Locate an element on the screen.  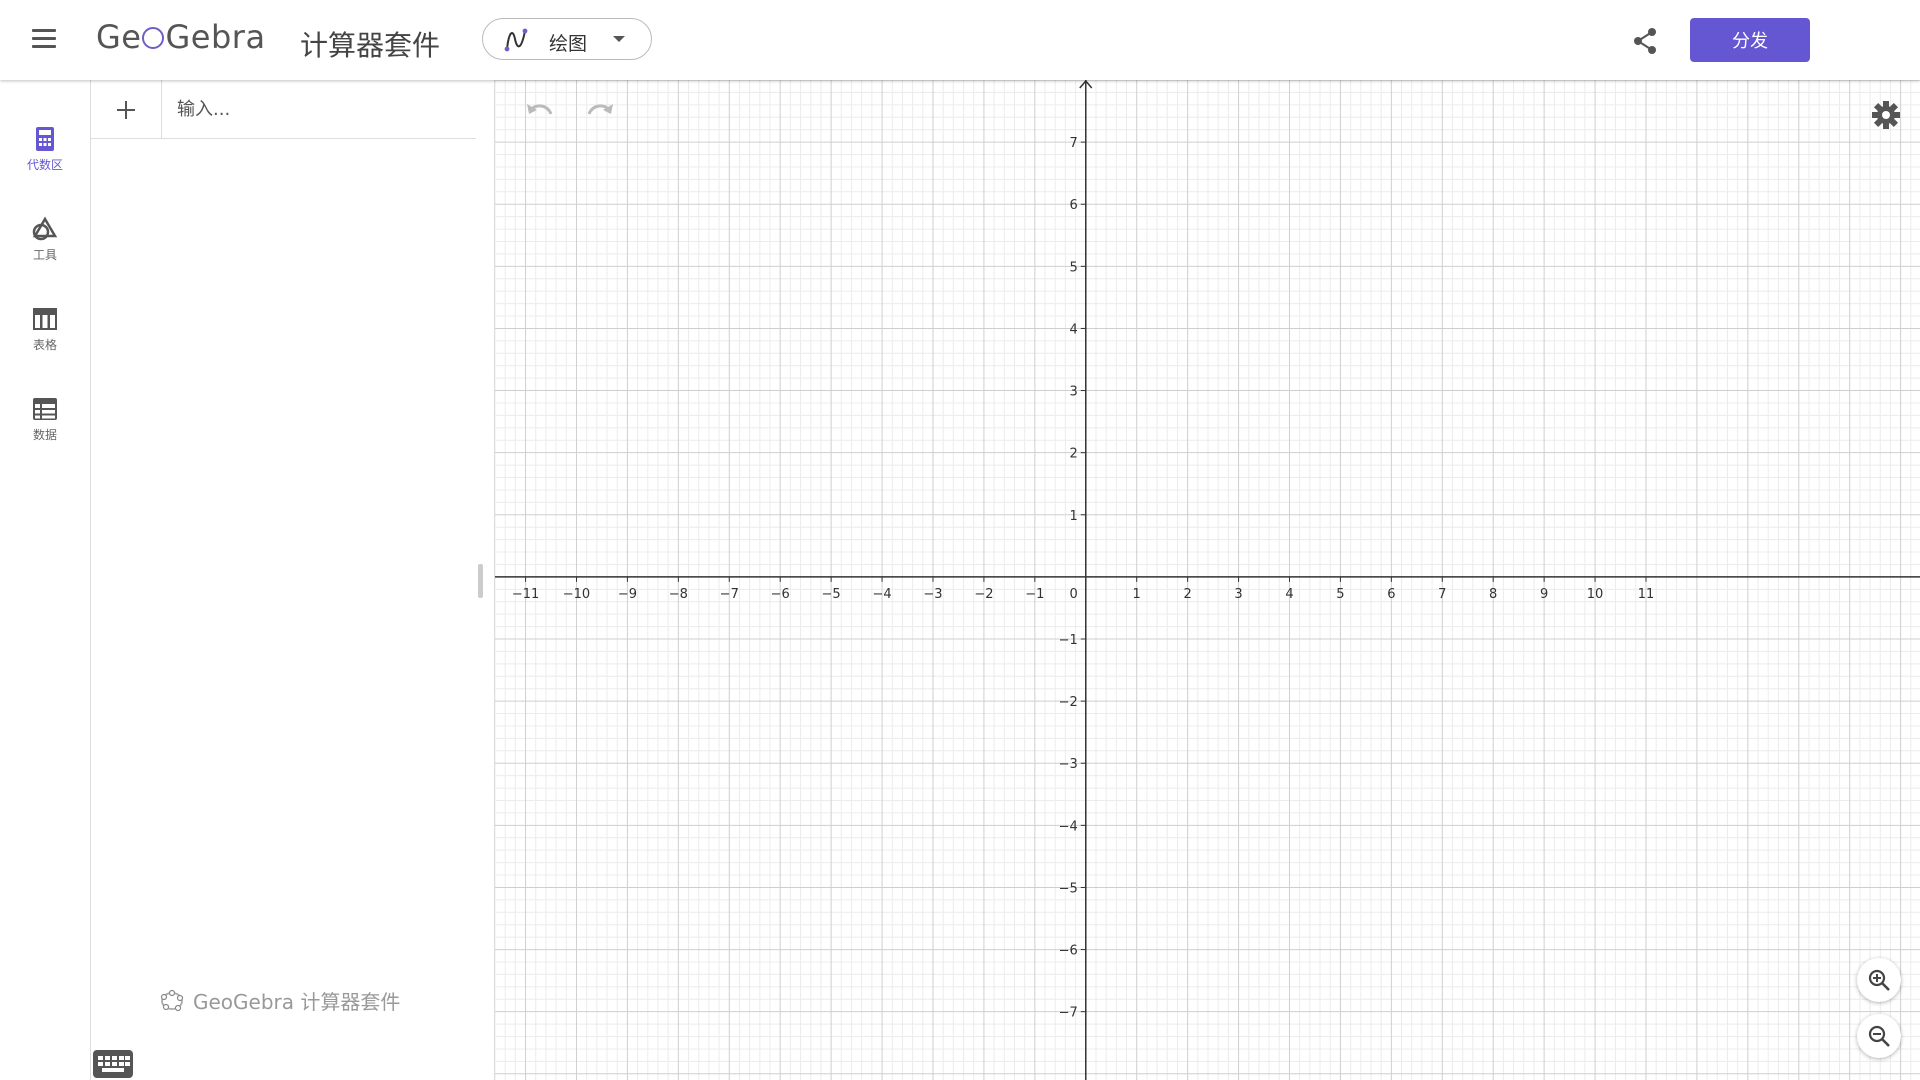
x-tick-label: 7 is located at coordinates (1442, 594).